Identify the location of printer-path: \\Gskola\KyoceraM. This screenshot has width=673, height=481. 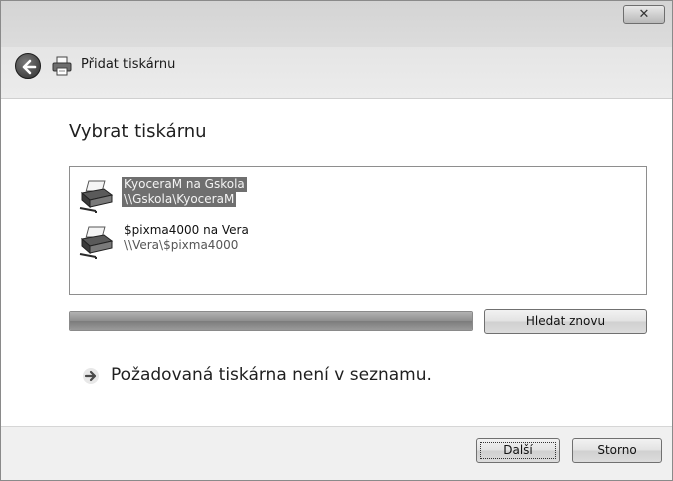
(179, 199).